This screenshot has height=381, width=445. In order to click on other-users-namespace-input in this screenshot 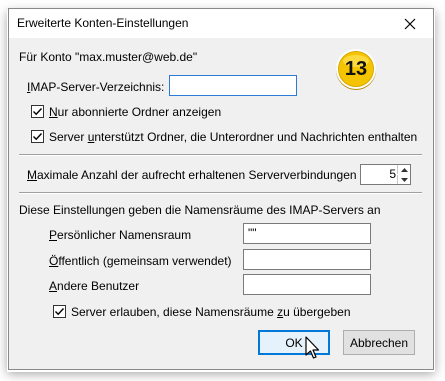, I will do `click(307, 284)`.